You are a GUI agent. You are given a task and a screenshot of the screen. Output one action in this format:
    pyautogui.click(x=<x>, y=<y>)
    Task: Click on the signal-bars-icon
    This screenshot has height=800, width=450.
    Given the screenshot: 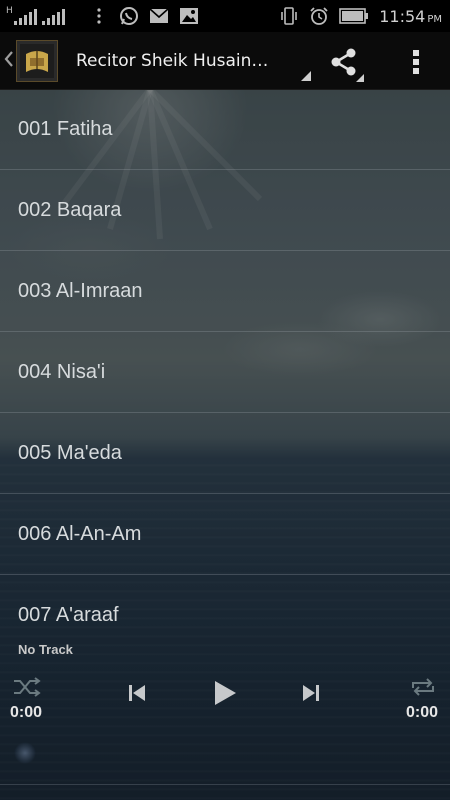 What is the action you would take?
    pyautogui.click(x=25, y=16)
    